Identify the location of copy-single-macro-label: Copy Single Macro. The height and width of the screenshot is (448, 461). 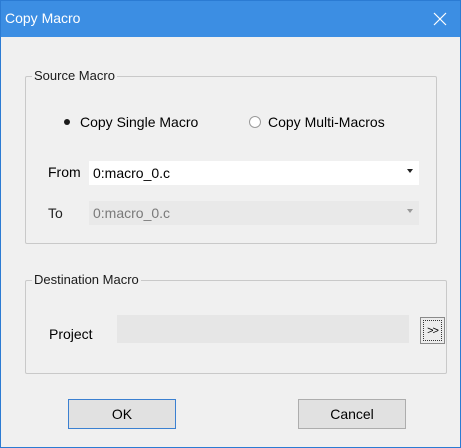
(139, 122).